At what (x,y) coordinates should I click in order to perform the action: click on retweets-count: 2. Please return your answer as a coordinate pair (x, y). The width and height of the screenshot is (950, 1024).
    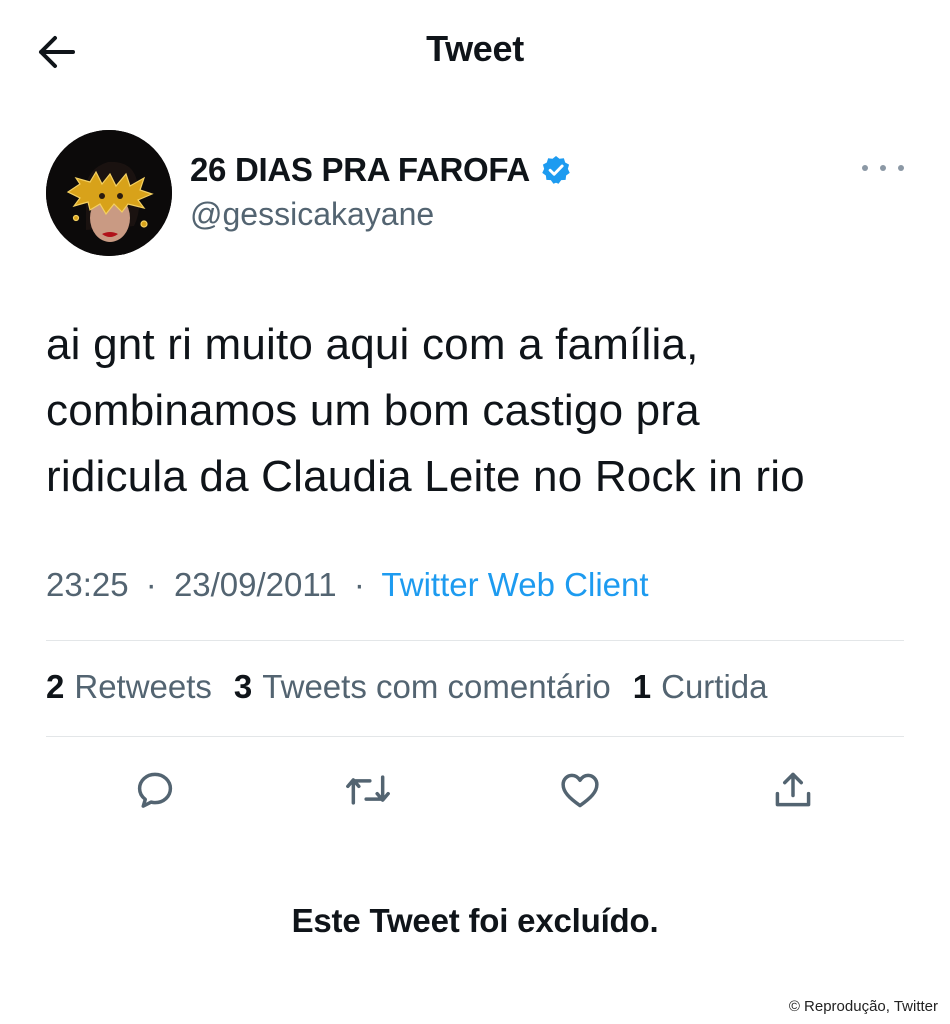
    Looking at the image, I should click on (55, 686).